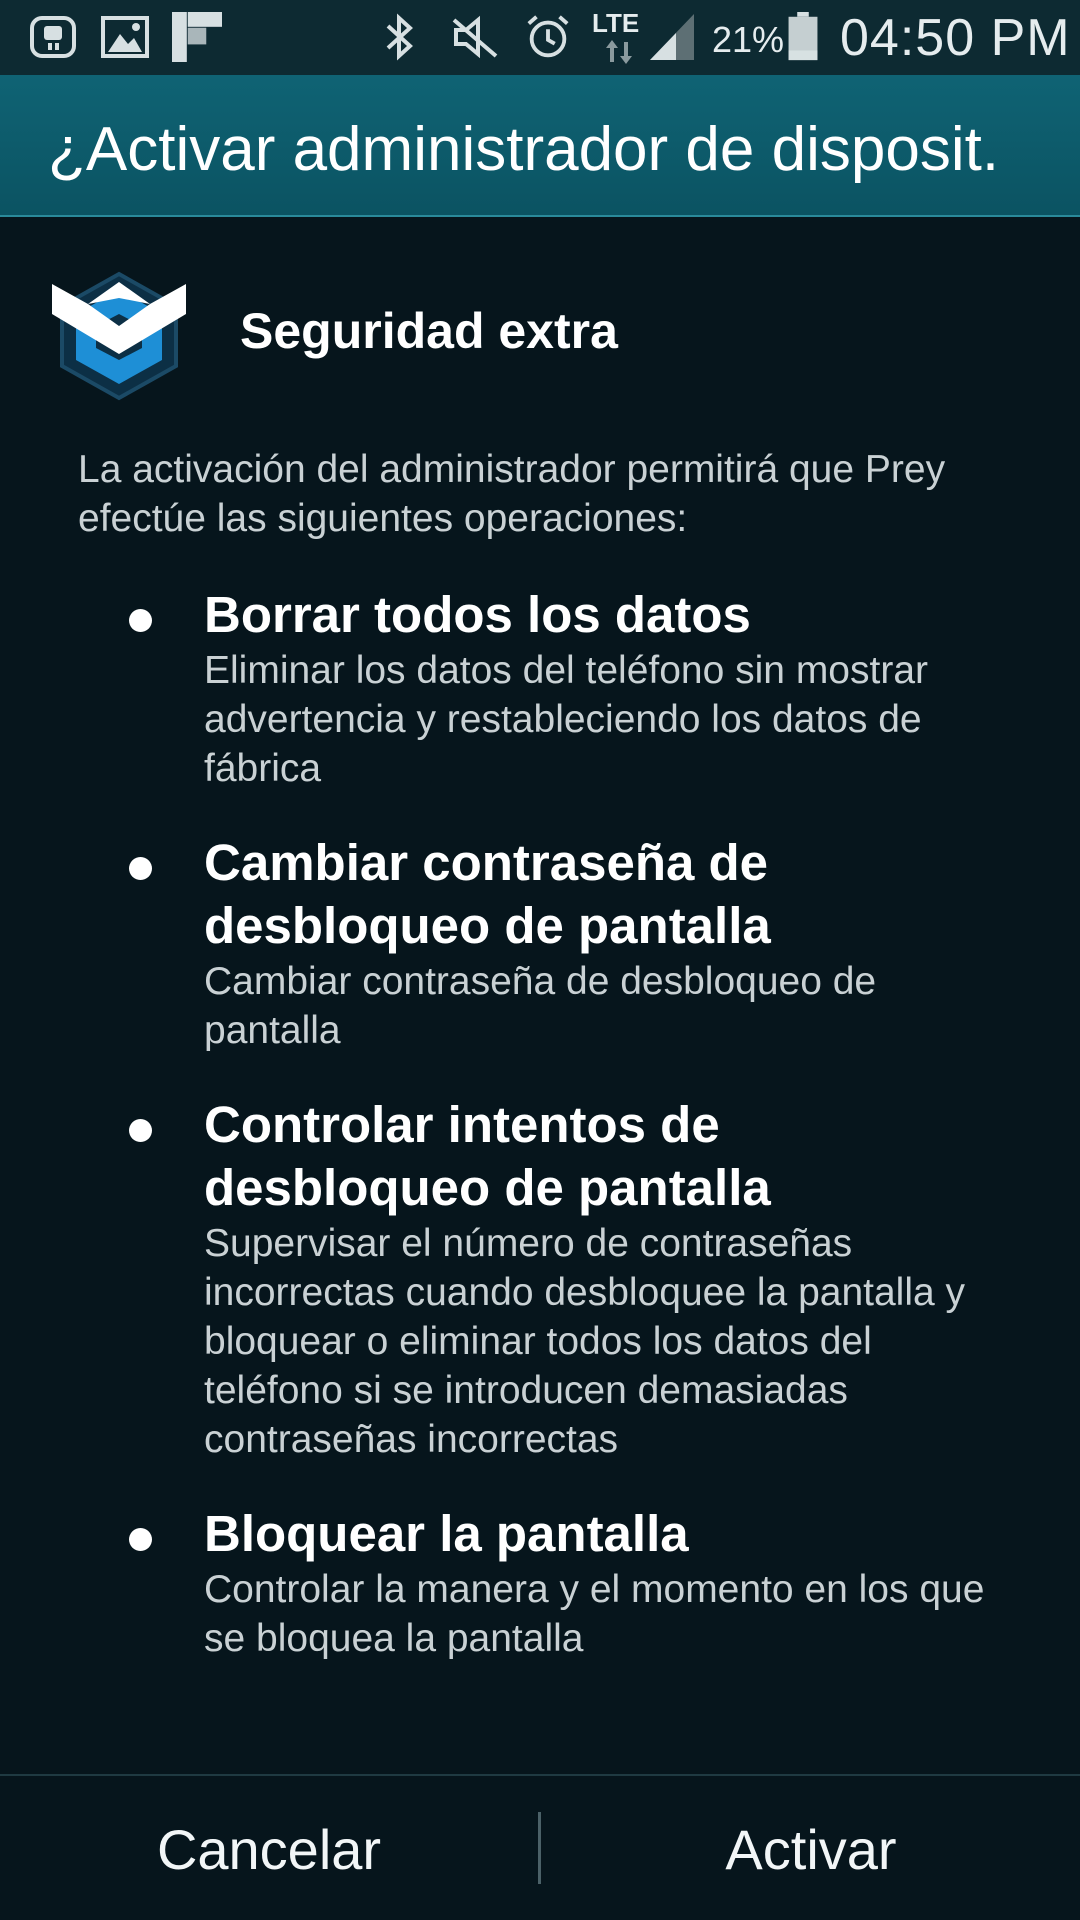 The image size is (1080, 1920). What do you see at coordinates (53, 37) in the screenshot?
I see `cast-icon` at bounding box center [53, 37].